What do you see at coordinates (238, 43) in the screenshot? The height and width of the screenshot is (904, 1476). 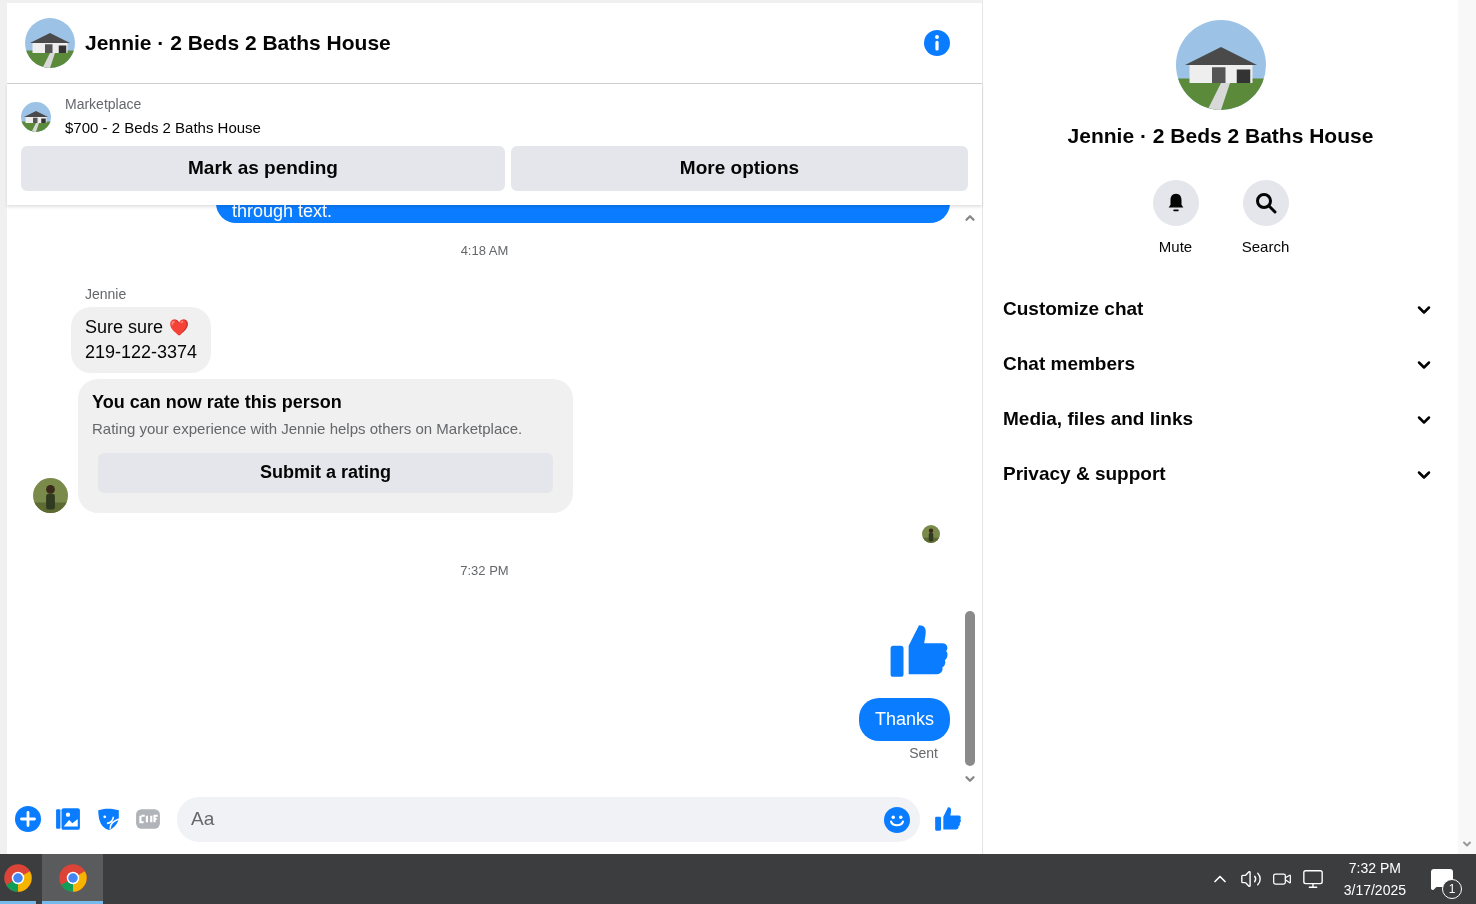 I see `chat-title: Jennie · 2 Beds 2 Baths House` at bounding box center [238, 43].